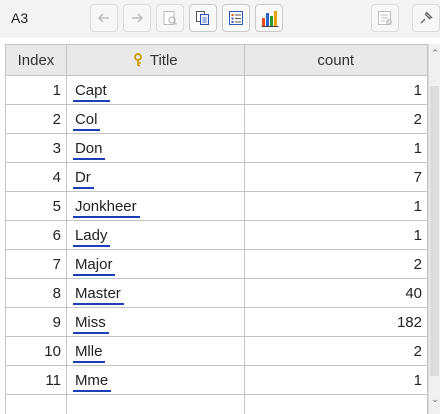  What do you see at coordinates (92, 381) in the screenshot?
I see `title-link: Mme` at bounding box center [92, 381].